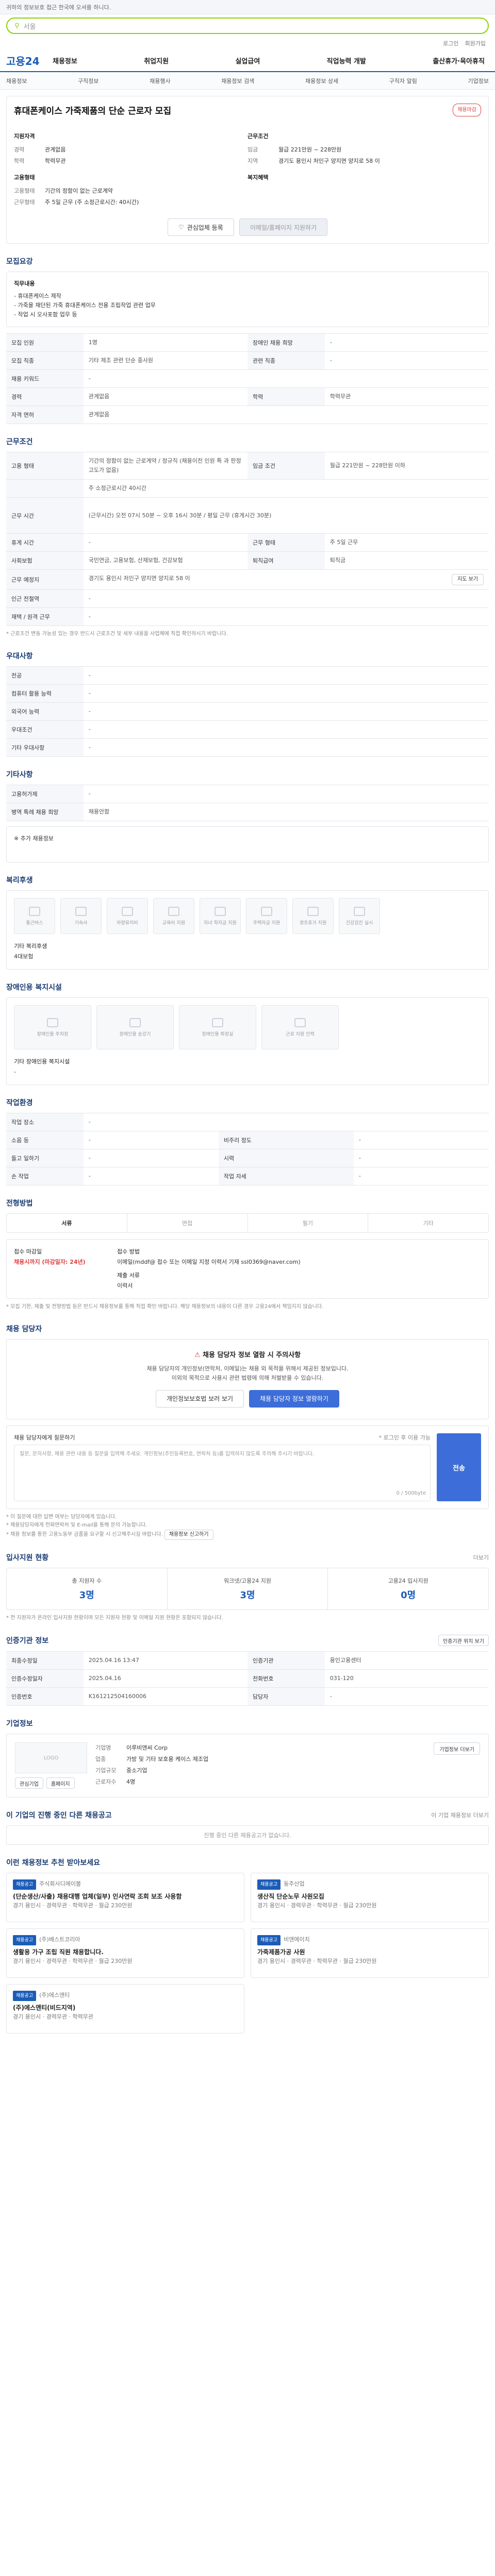 This screenshot has height=2576, width=495. I want to click on table-row: 사회보험 국민연금, 고용보험, 산재보험, 건강보험 퇴직급여 퇴직금, so click(247, 560).